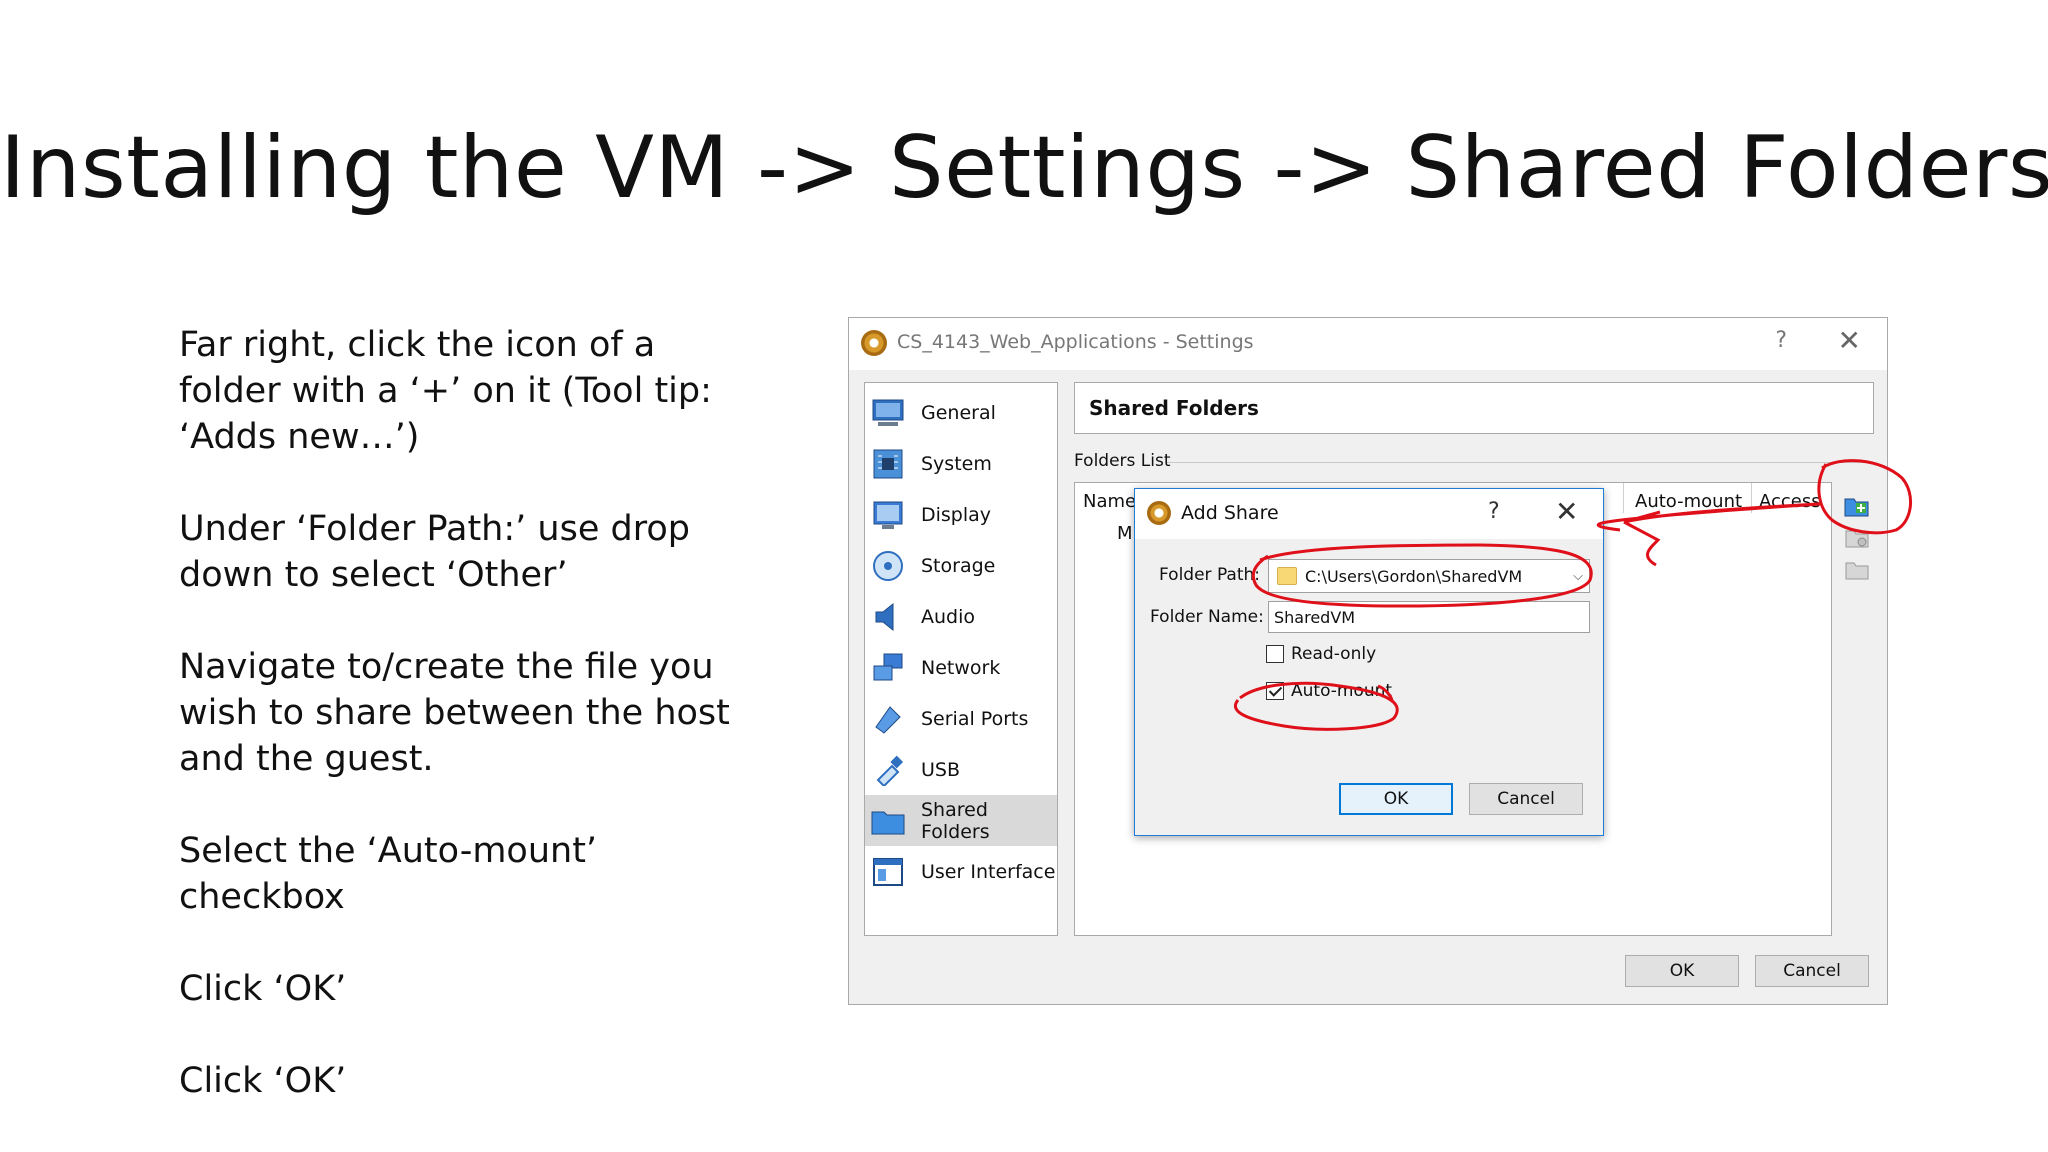 The width and height of the screenshot is (2048, 1152). Describe the element at coordinates (941, 769) in the screenshot. I see `nav-label: USB` at that location.